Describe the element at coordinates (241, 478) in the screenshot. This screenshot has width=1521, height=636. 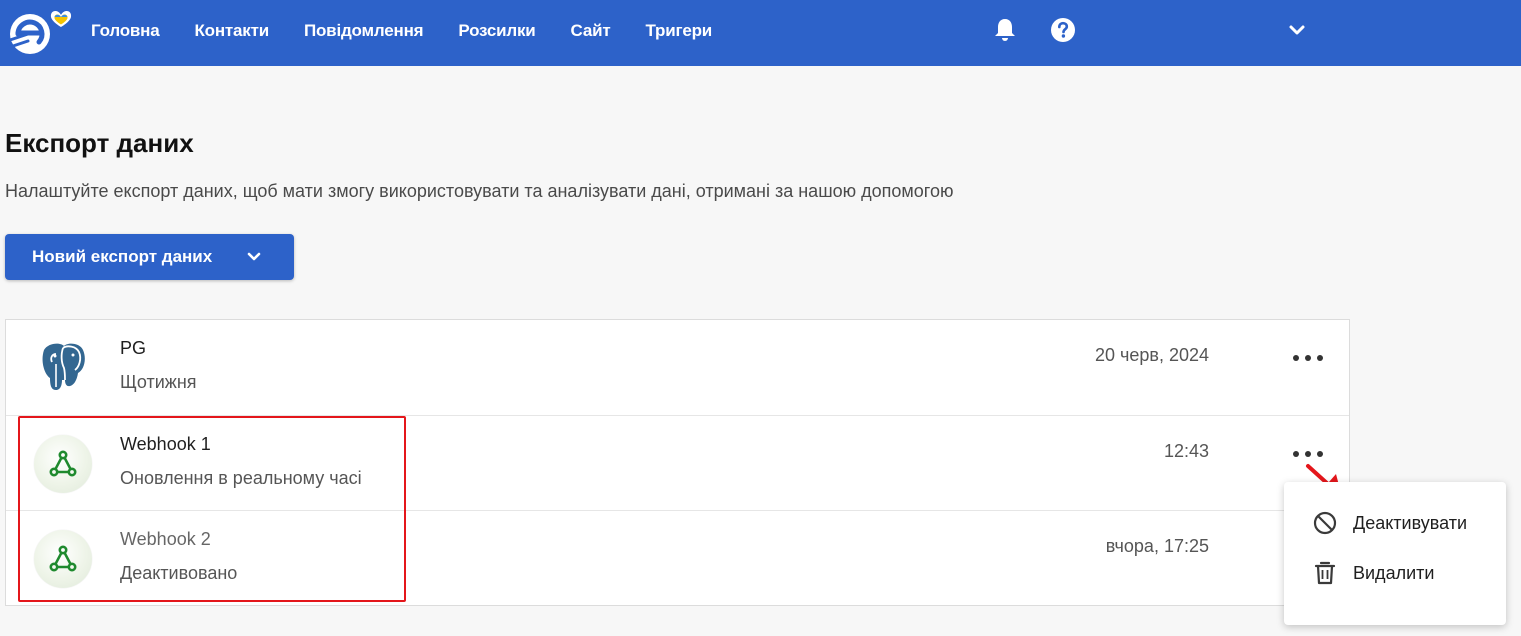
I see `export-status: Оновлення в реальному часі` at that location.